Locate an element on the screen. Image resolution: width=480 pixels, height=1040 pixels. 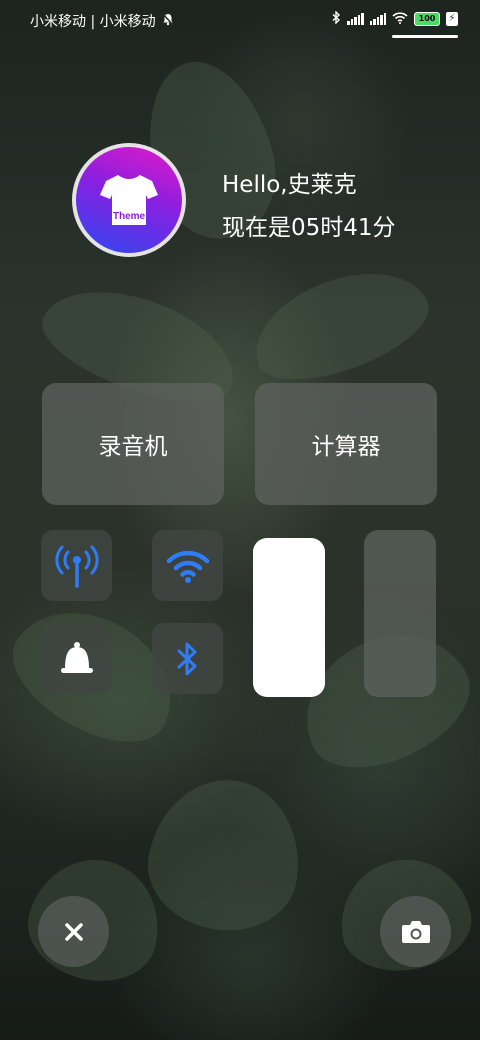
volume-slider is located at coordinates (400, 613).